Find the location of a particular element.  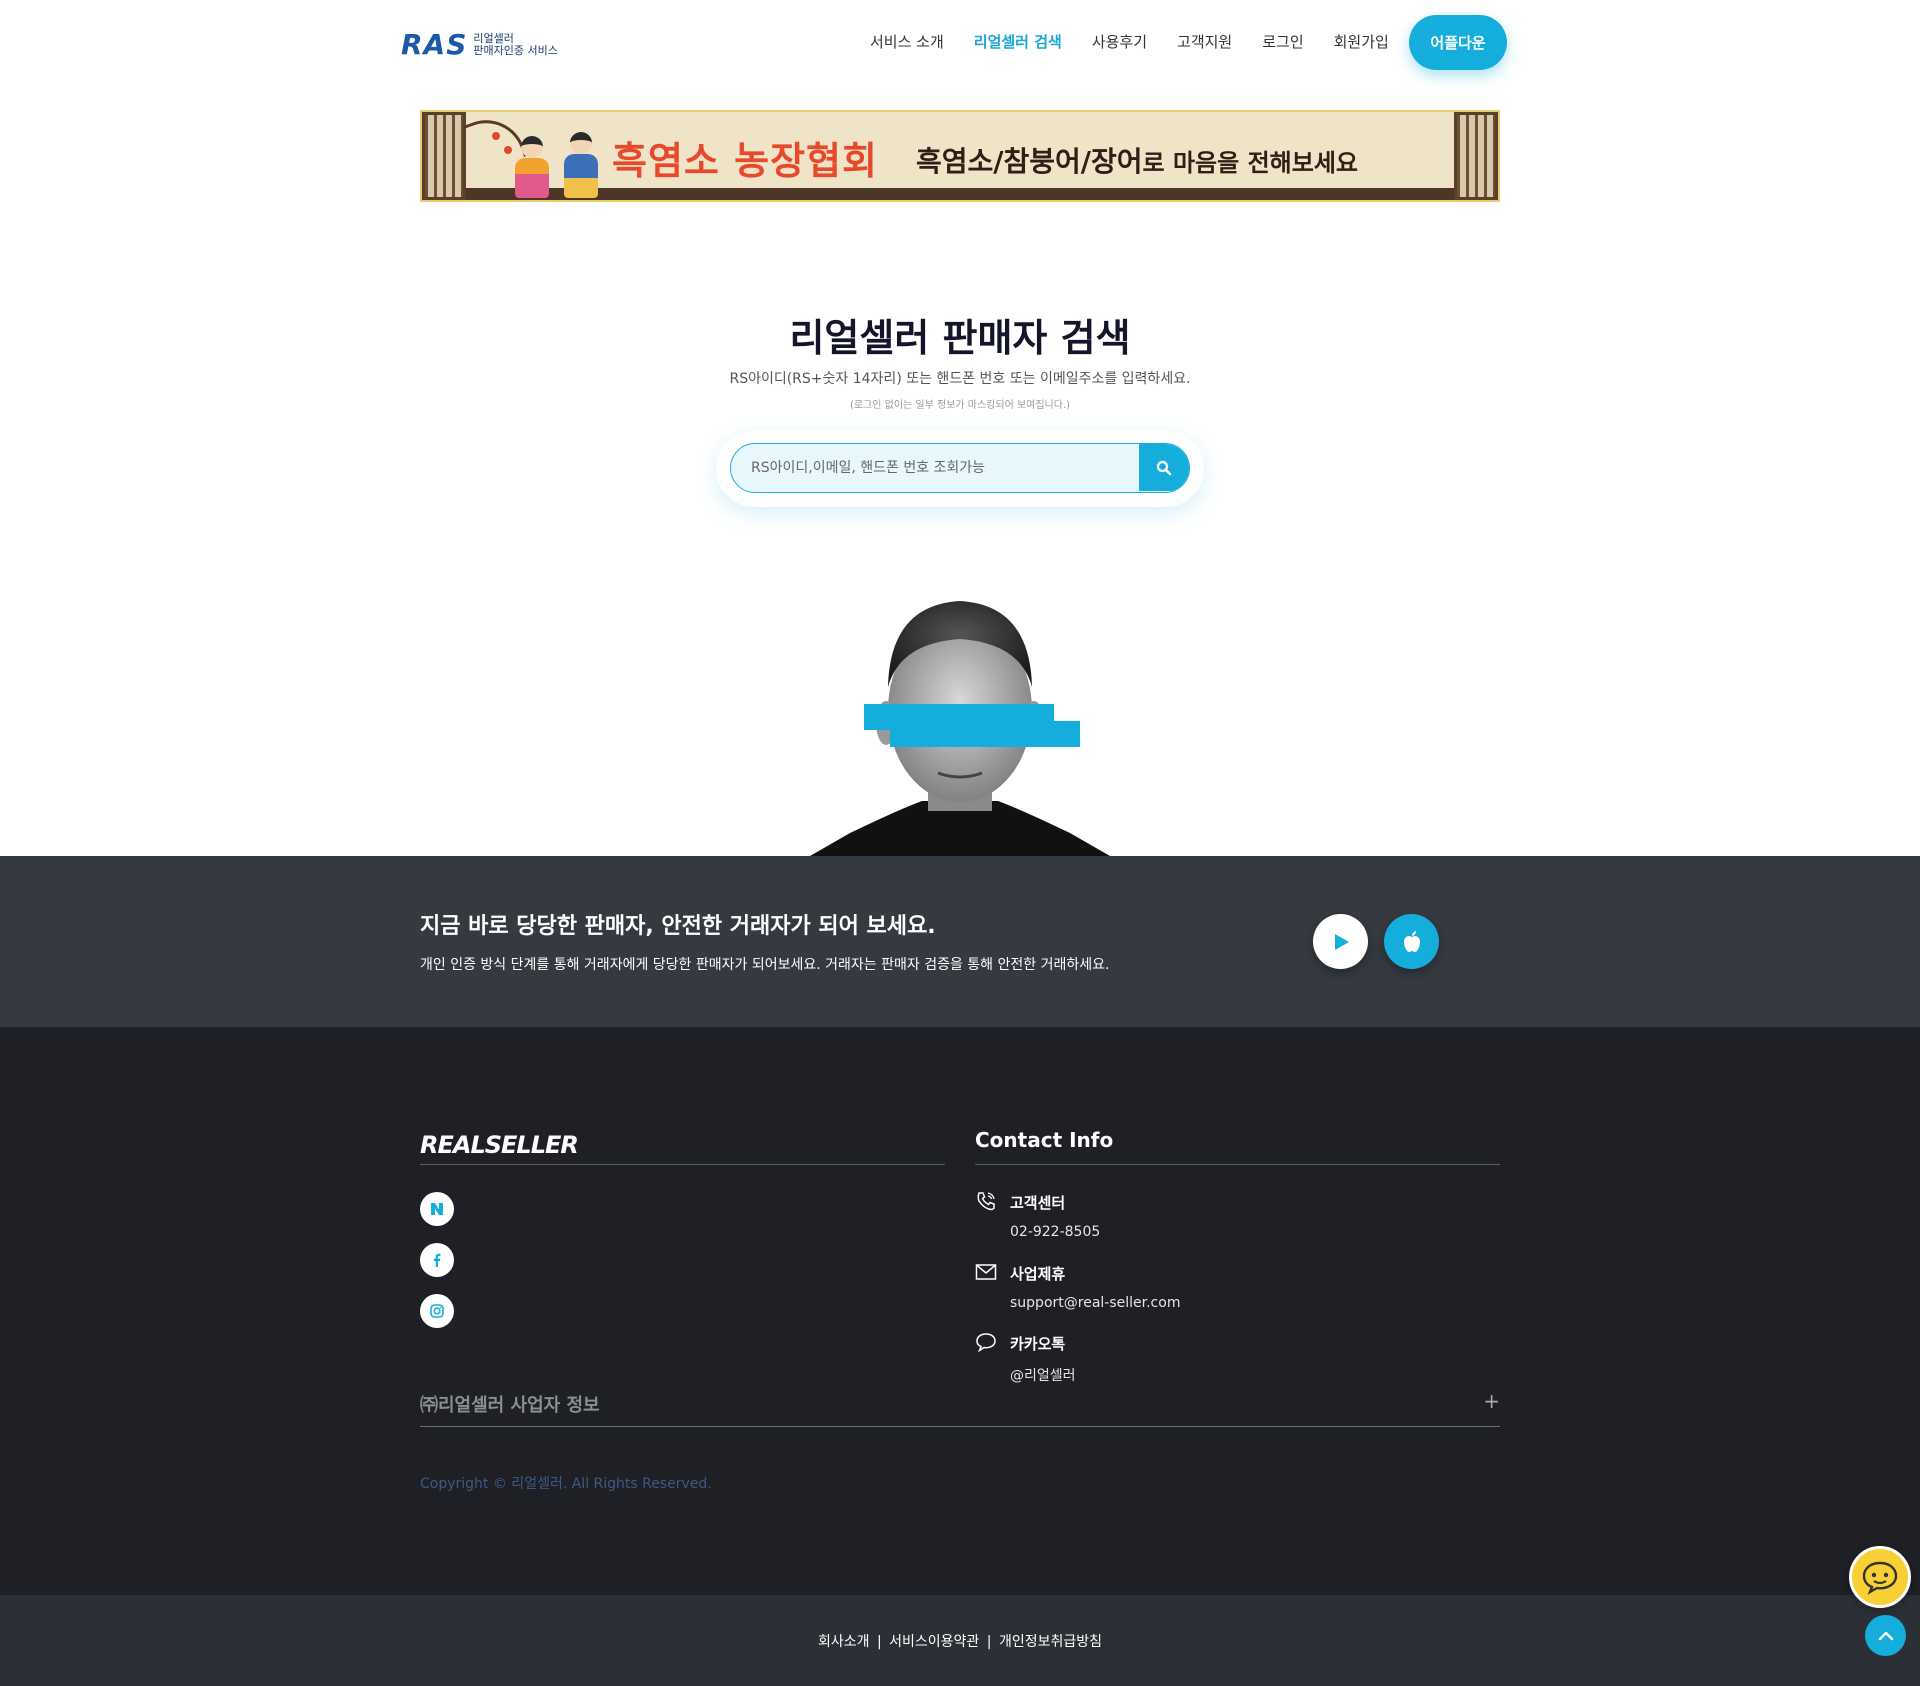

search-icon is located at coordinates (1164, 467).